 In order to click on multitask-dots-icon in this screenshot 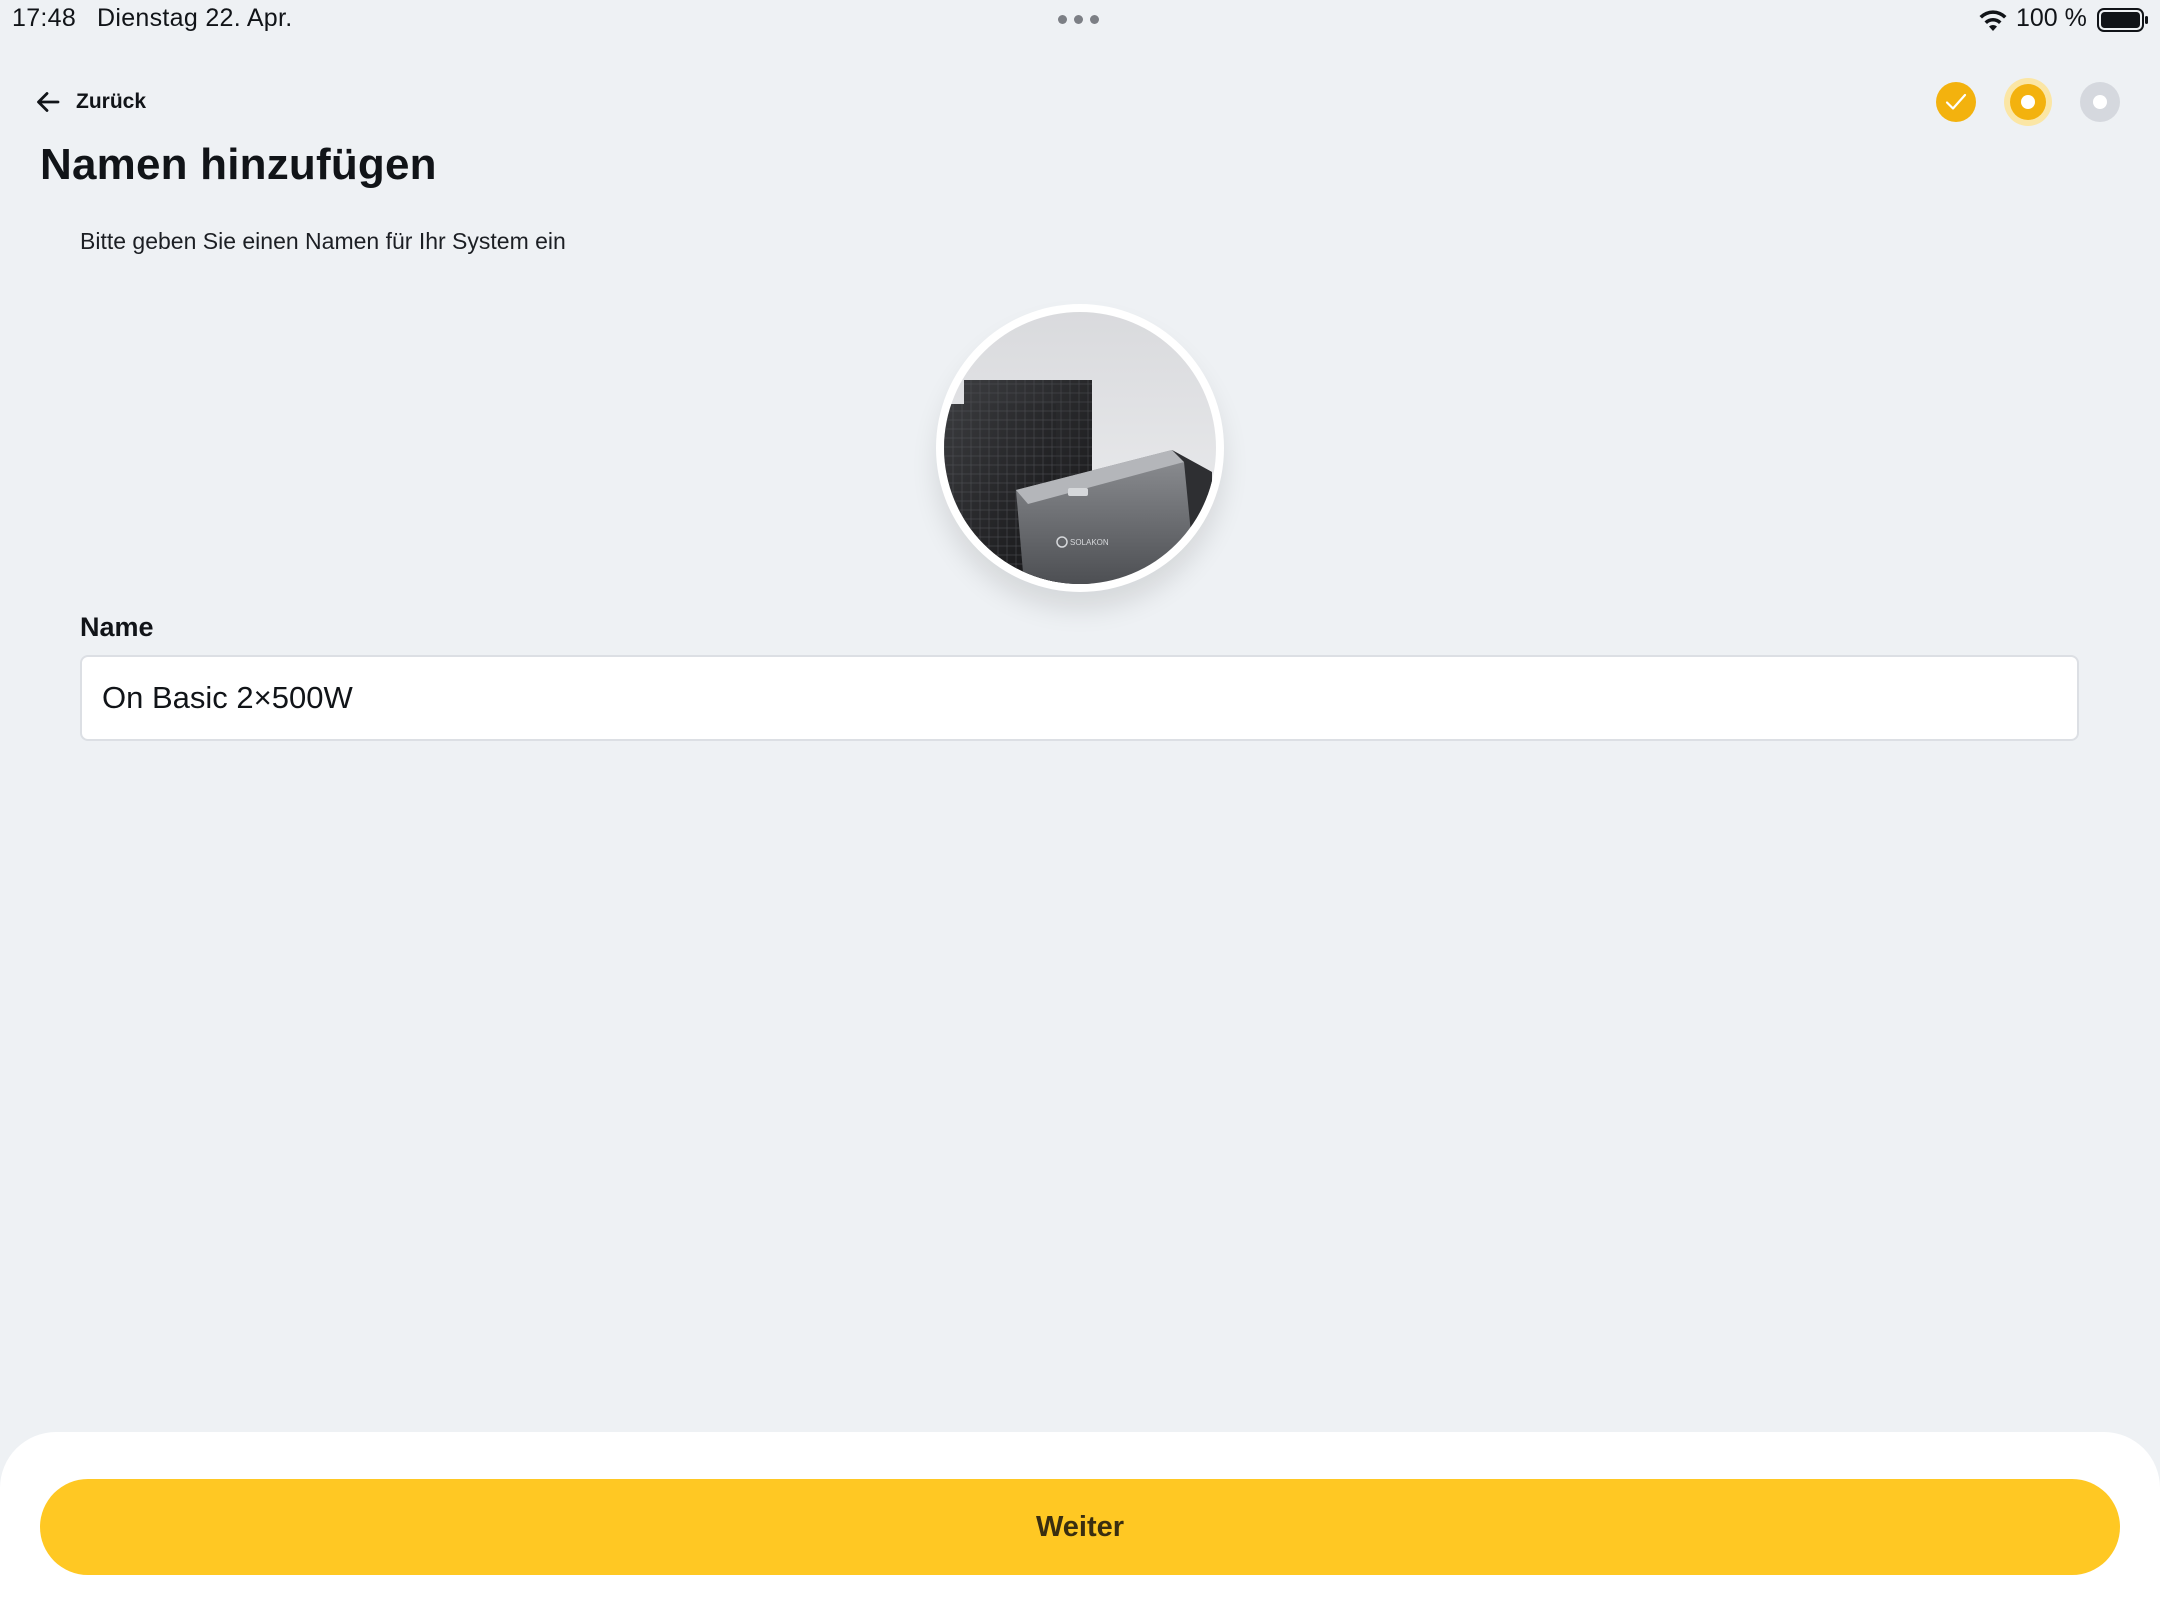, I will do `click(1078, 19)`.